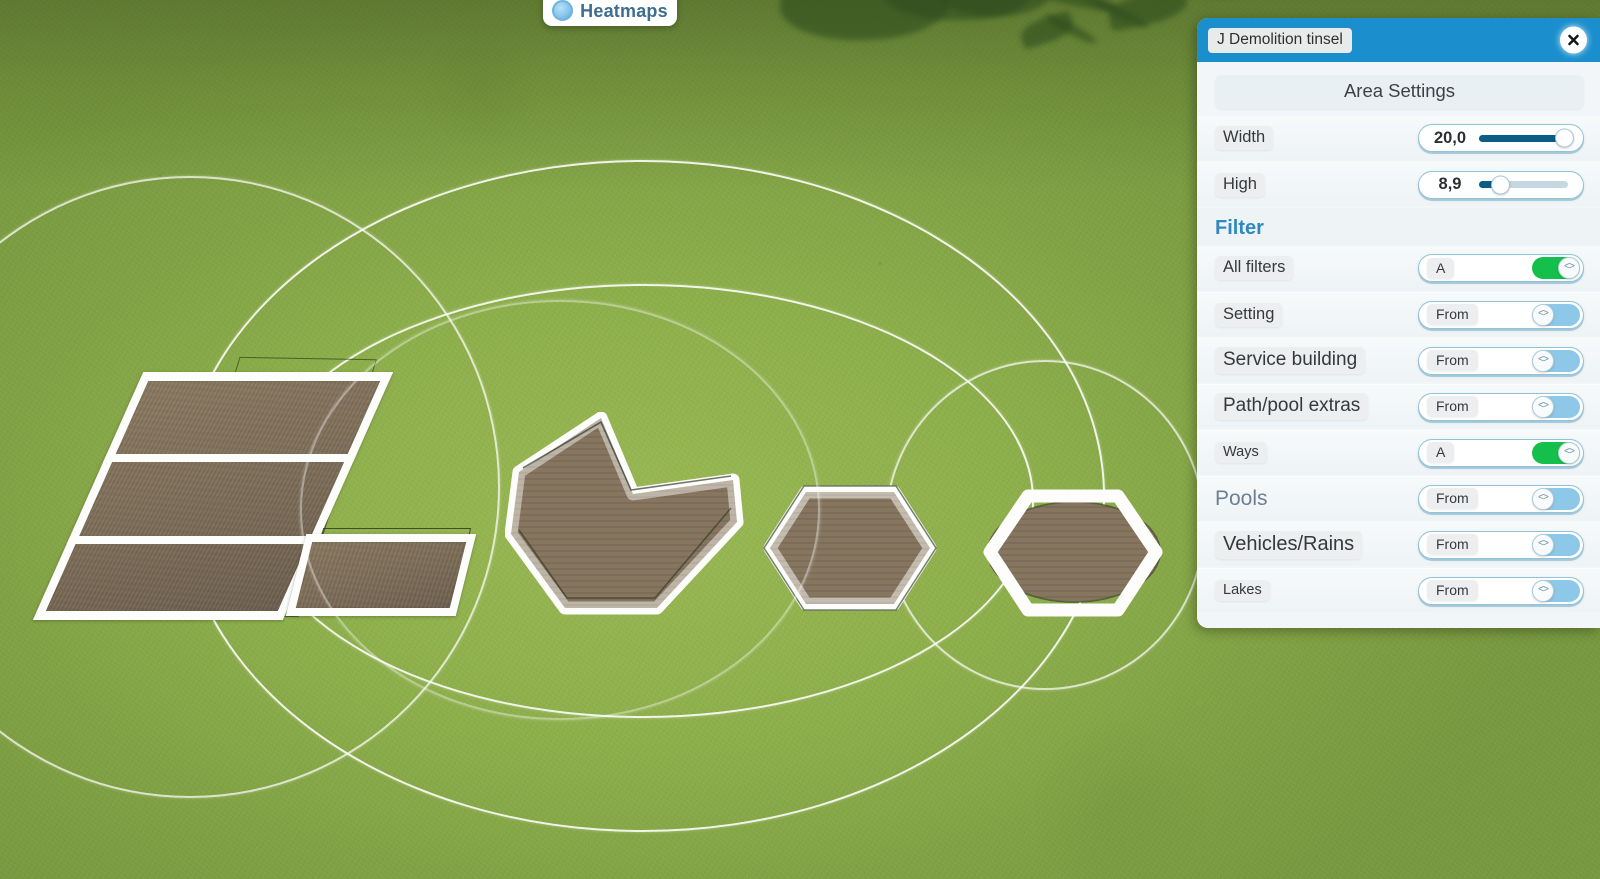 The height and width of the screenshot is (879, 1600). Describe the element at coordinates (1398, 590) in the screenshot. I see `filter-row-lakes: Lakes From <>` at that location.